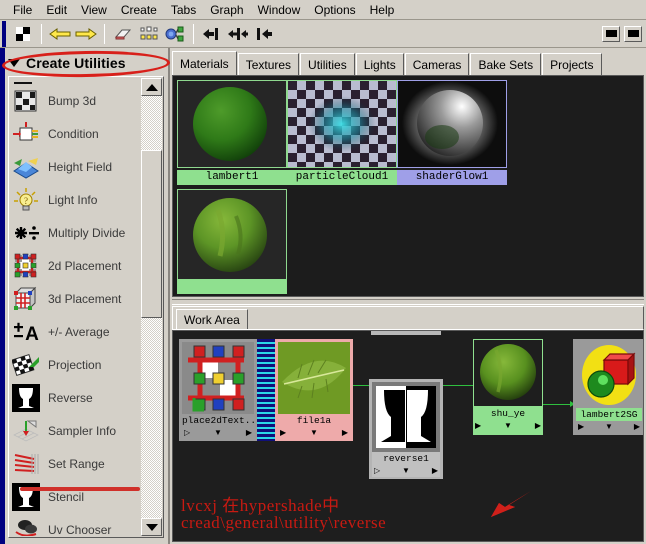 This screenshot has width=646, height=544. I want to click on swatch-thumbnail, so click(232, 124).